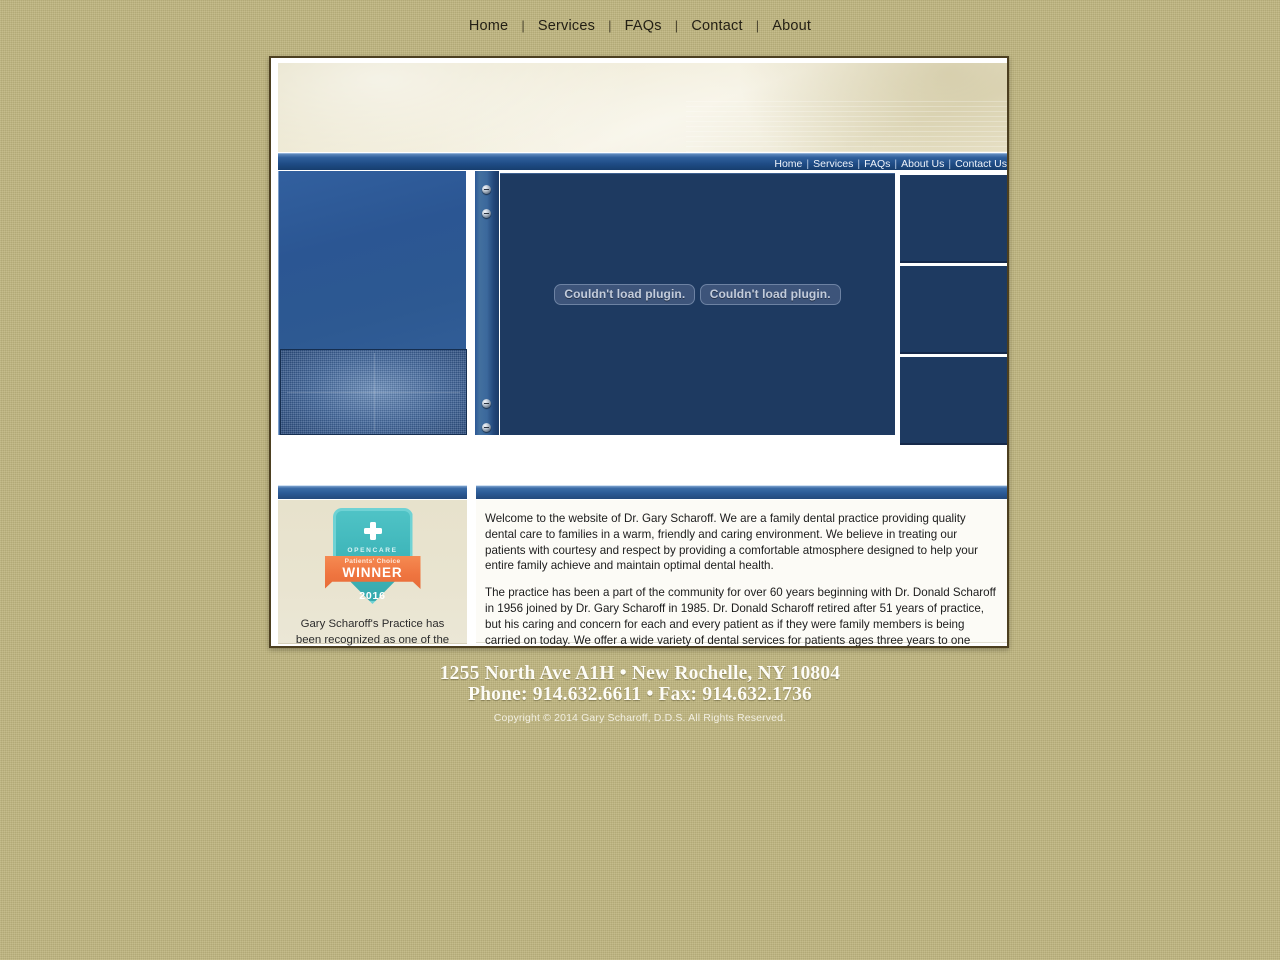  Describe the element at coordinates (372, 303) in the screenshot. I see `left-image-panel` at that location.